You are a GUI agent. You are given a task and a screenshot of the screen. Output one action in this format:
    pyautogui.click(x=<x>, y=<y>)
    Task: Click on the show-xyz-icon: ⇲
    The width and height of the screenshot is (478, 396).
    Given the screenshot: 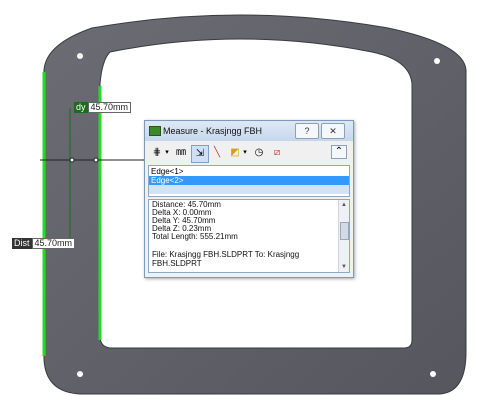 What is the action you would take?
    pyautogui.click(x=200, y=154)
    